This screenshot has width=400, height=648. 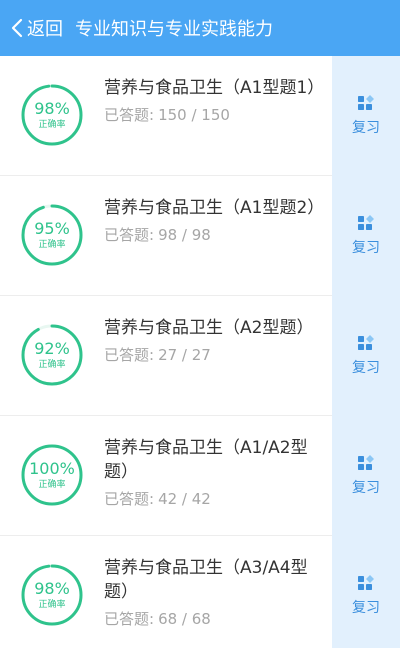 What do you see at coordinates (214, 88) in the screenshot?
I see `item-title: 营养与食品卫生（A1型题1）` at bounding box center [214, 88].